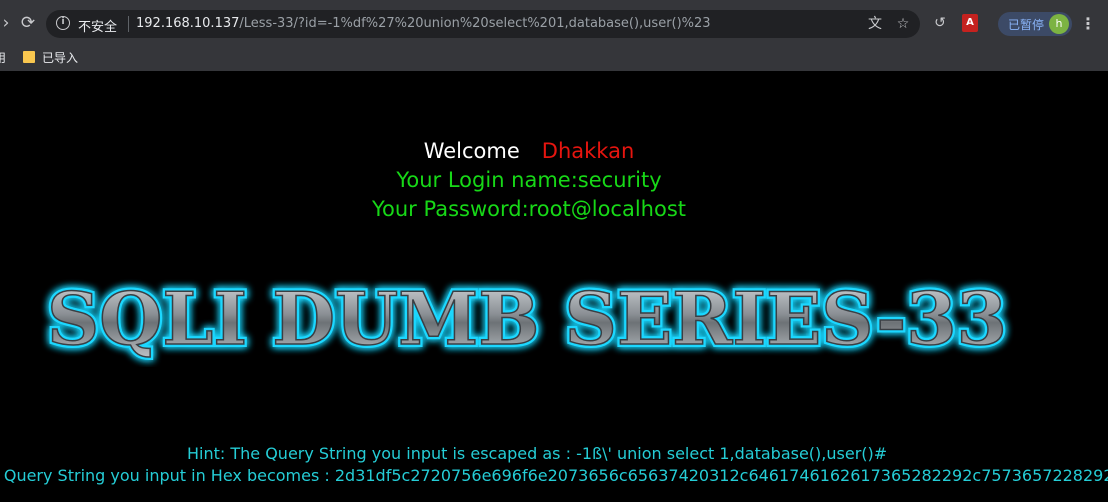 The height and width of the screenshot is (502, 1108). I want to click on bookmark-star-icon: ☆, so click(903, 24).